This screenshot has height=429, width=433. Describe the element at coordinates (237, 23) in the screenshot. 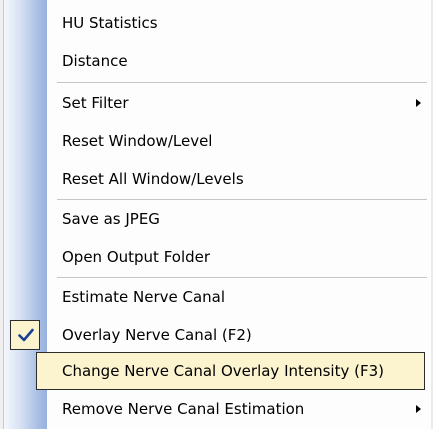

I see `menu-item-hu-statistics: HU Statistics` at that location.